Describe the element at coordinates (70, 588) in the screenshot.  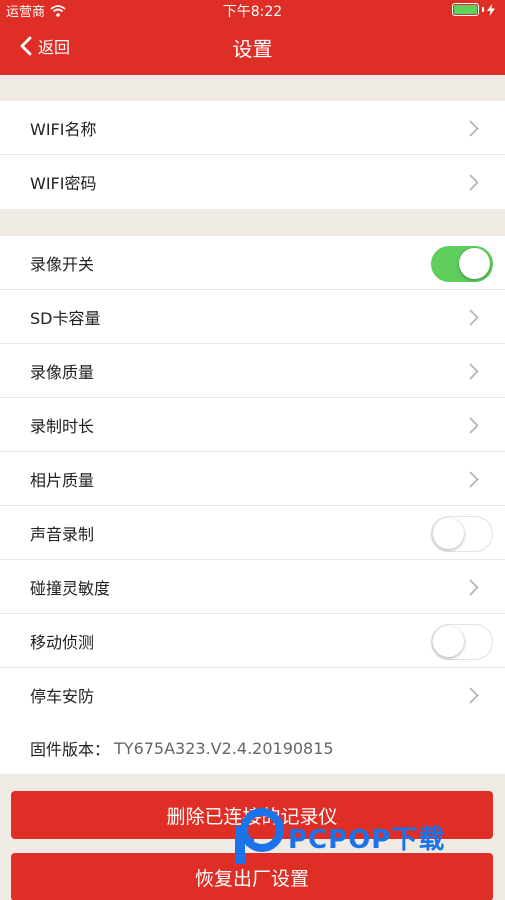
I see `settings-row-label: 碰撞灵敏度` at that location.